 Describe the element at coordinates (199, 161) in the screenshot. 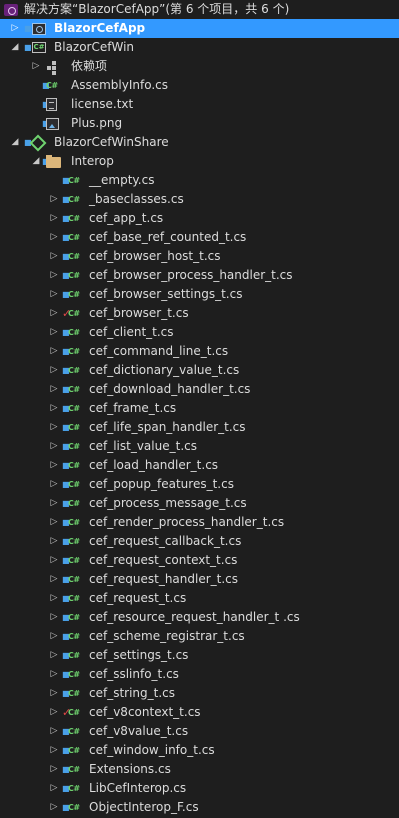

I see `tree-row: ◢■Interop` at that location.